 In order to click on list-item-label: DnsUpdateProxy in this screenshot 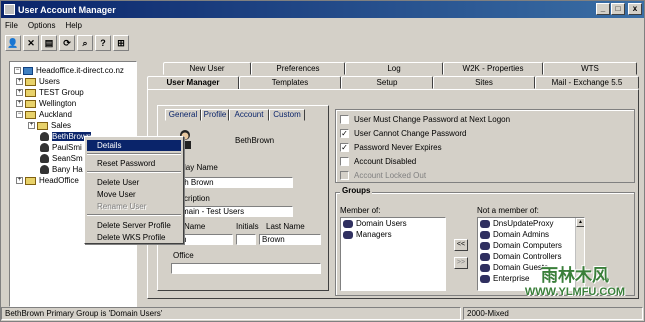, I will do `click(523, 223)`.